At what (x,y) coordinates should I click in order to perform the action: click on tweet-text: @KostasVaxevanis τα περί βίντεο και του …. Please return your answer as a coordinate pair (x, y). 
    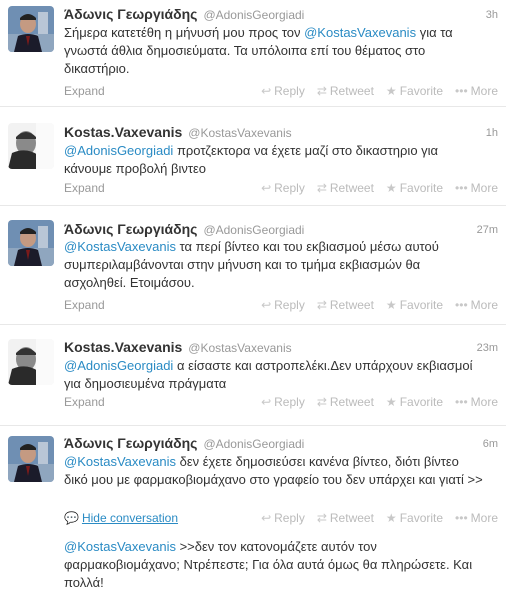
    Looking at the image, I should click on (274, 265).